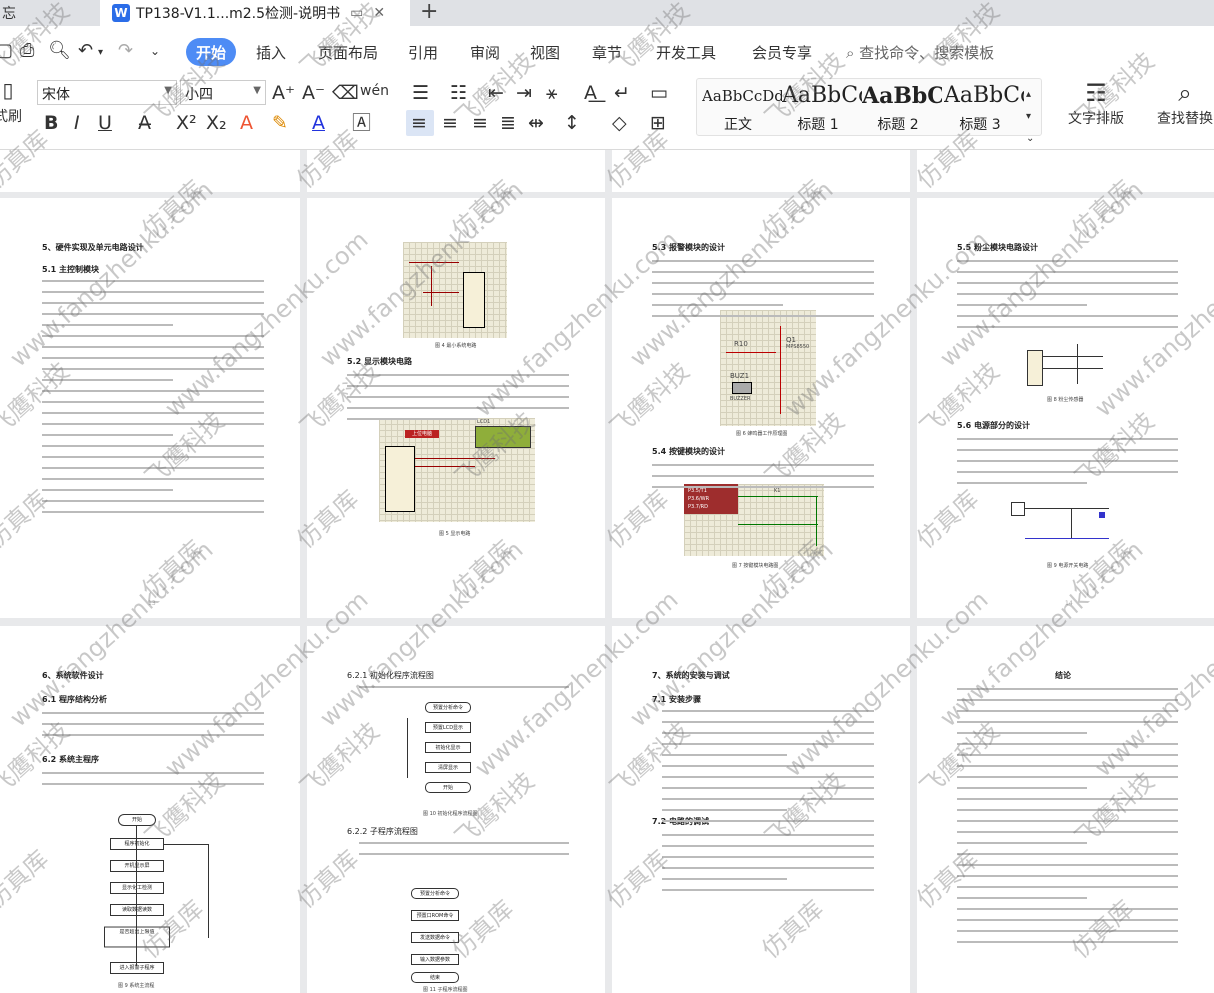  What do you see at coordinates (782, 52) in the screenshot?
I see `menu-member: 会员专享` at bounding box center [782, 52].